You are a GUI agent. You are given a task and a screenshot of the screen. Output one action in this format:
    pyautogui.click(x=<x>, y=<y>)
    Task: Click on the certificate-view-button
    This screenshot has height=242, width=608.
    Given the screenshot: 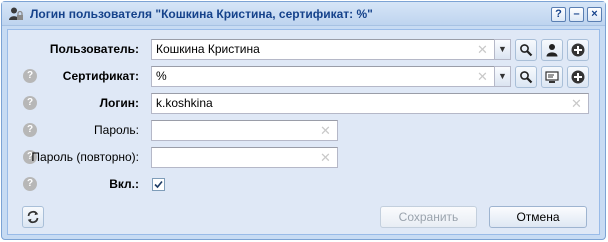 What is the action you would take?
    pyautogui.click(x=552, y=77)
    